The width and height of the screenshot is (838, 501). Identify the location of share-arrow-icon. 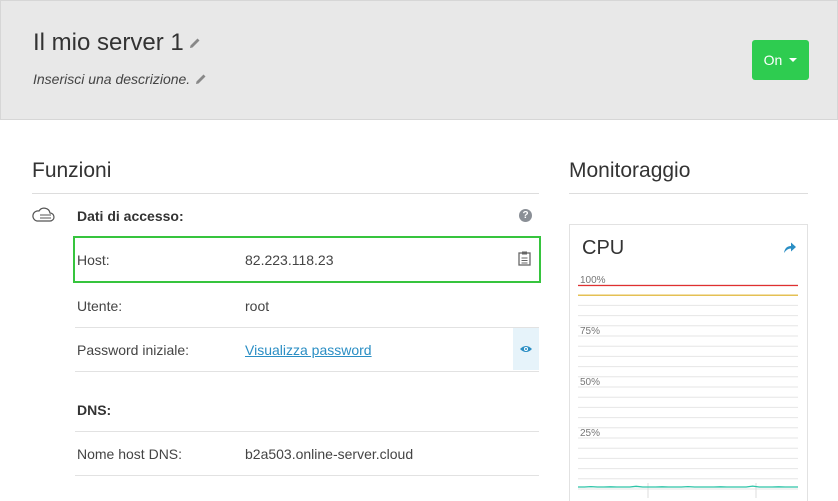
(790, 247).